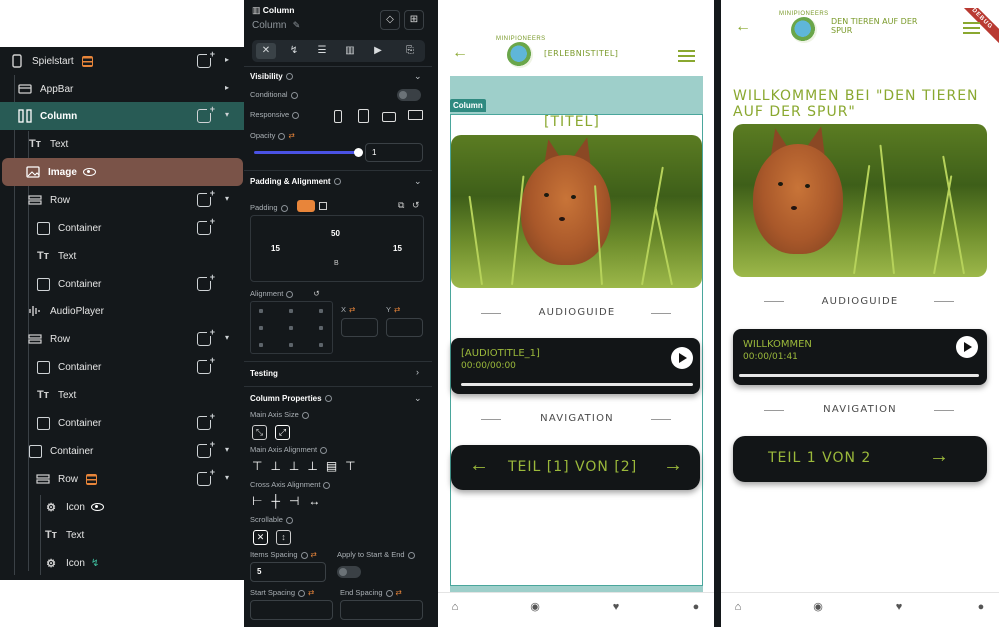  Describe the element at coordinates (338, 116) in the screenshot. I see `phone-size-icon` at that location.